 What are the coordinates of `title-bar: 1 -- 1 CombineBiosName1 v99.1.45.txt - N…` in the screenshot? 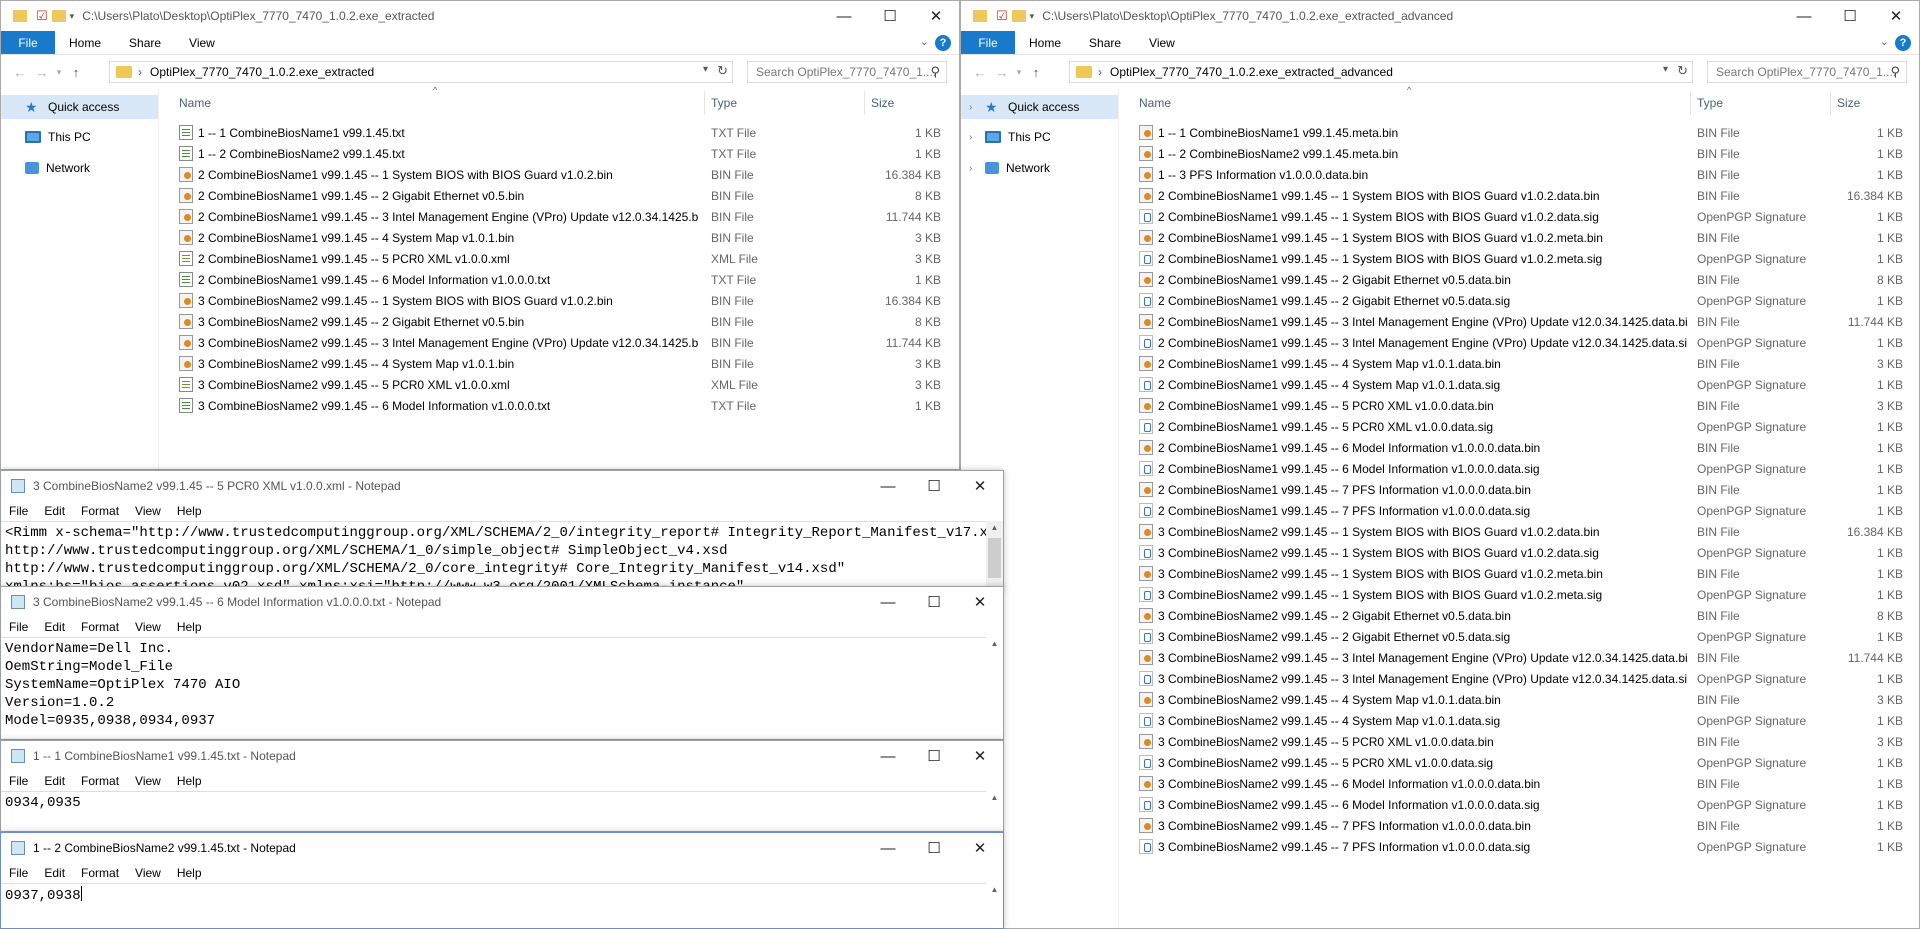 It's located at (502, 756).